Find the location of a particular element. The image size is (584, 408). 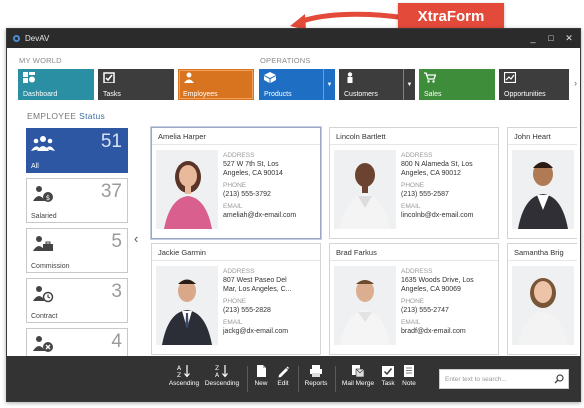

svg-text: Z is located at coordinates (179, 375).